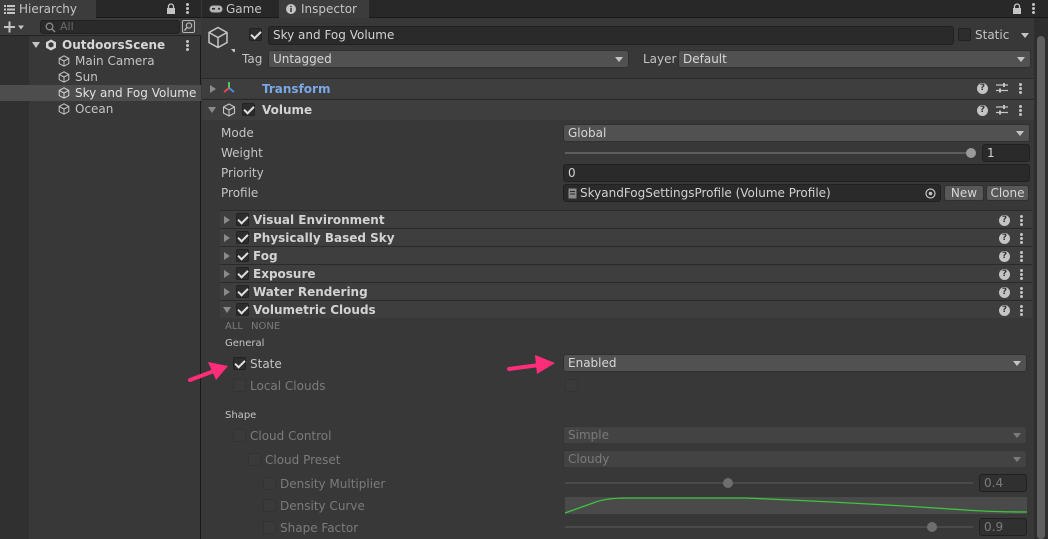 The image size is (1048, 539). Describe the element at coordinates (795, 435) in the screenshot. I see `cloud-control-dropdown: Simple` at that location.